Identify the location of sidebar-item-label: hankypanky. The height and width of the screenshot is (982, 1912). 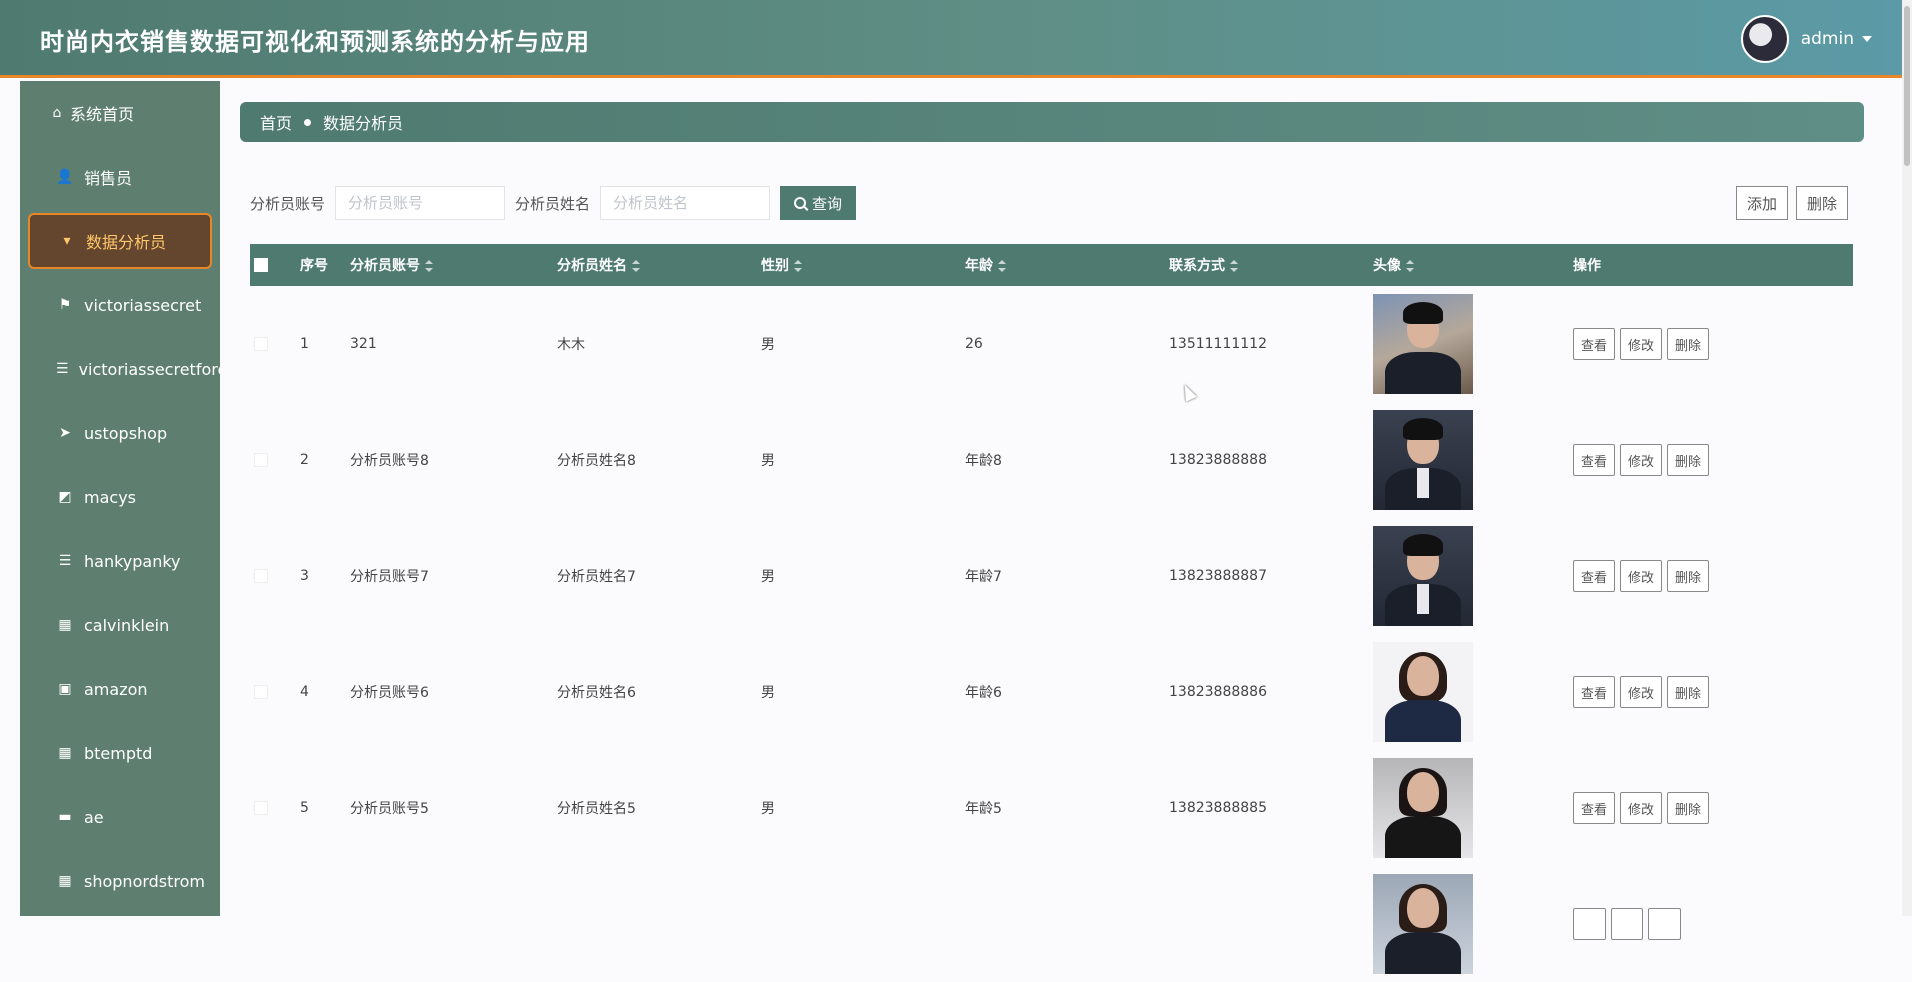
(132, 561).